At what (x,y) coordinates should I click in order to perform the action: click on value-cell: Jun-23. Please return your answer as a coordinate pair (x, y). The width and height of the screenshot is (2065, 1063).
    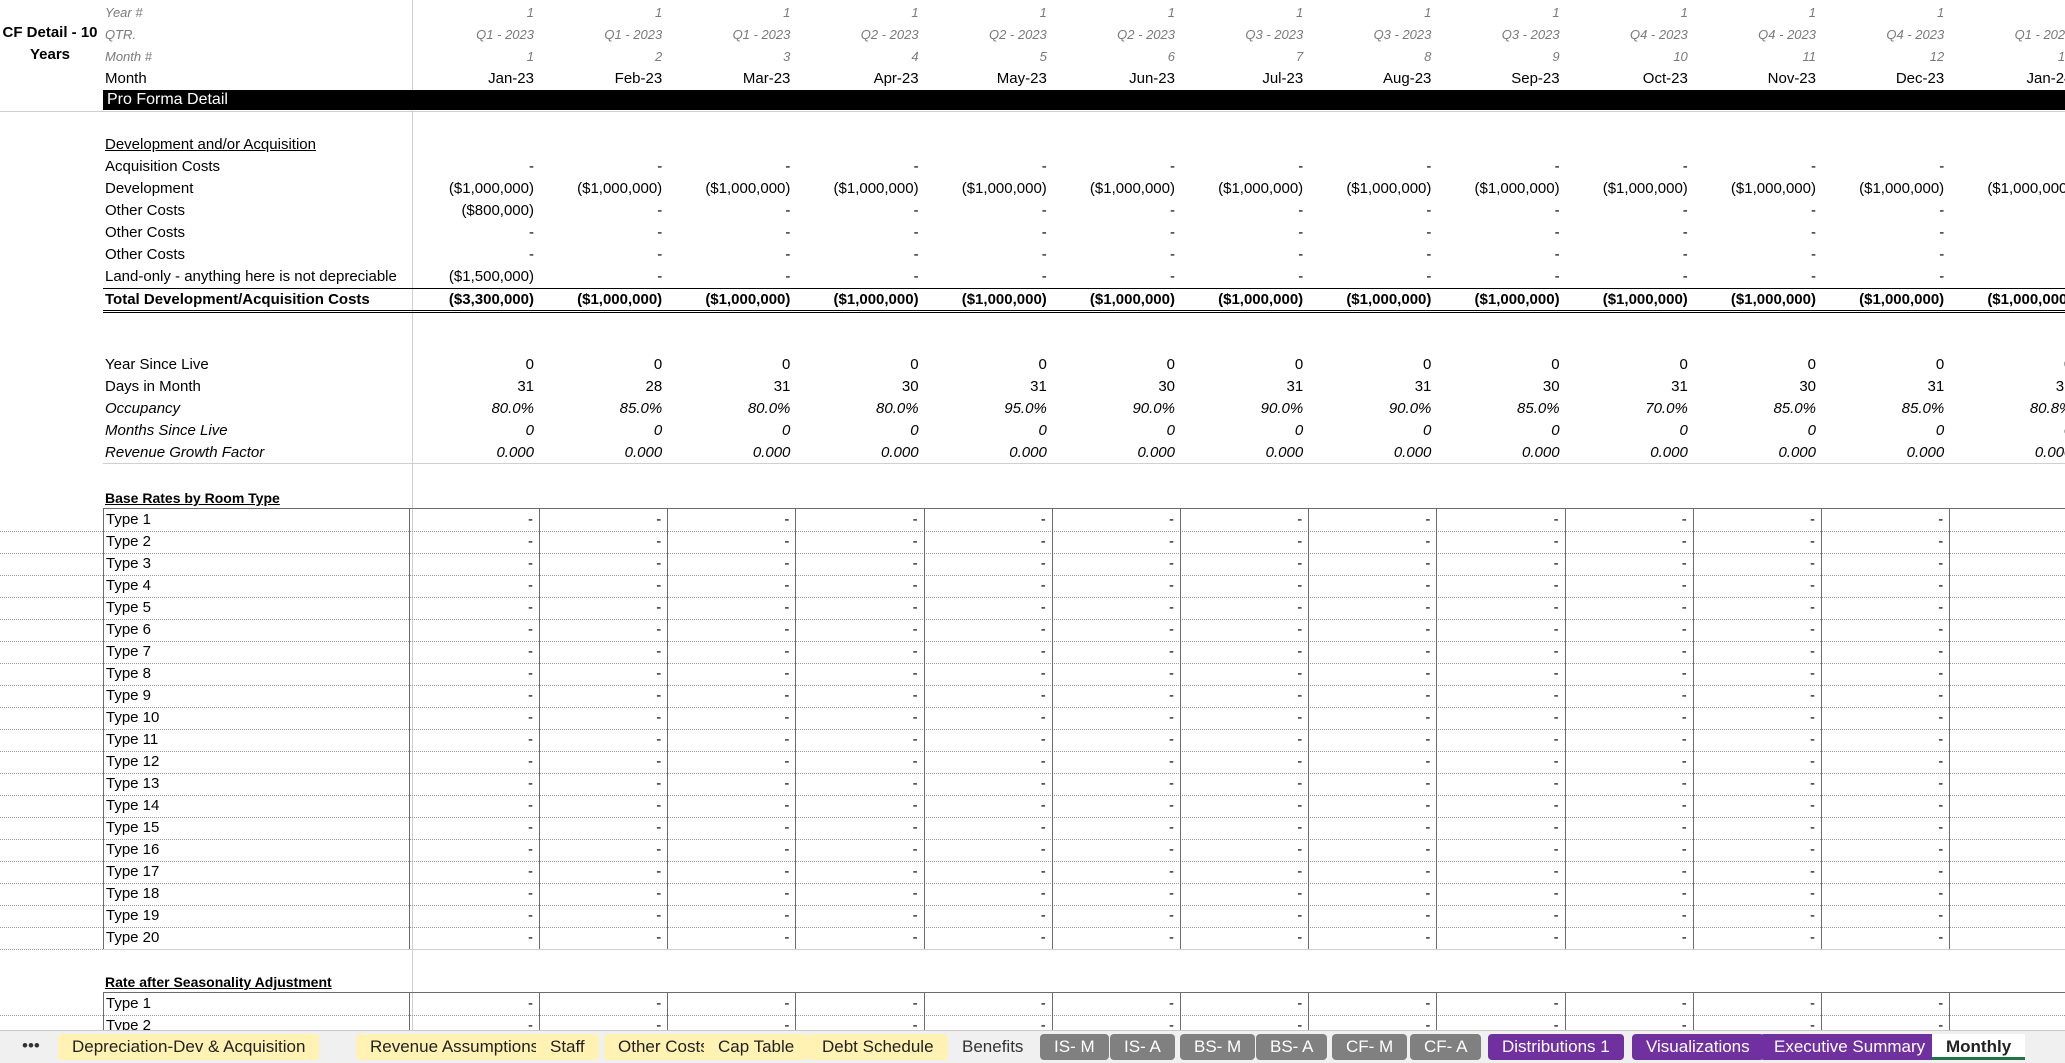
    Looking at the image, I should click on (1117, 79).